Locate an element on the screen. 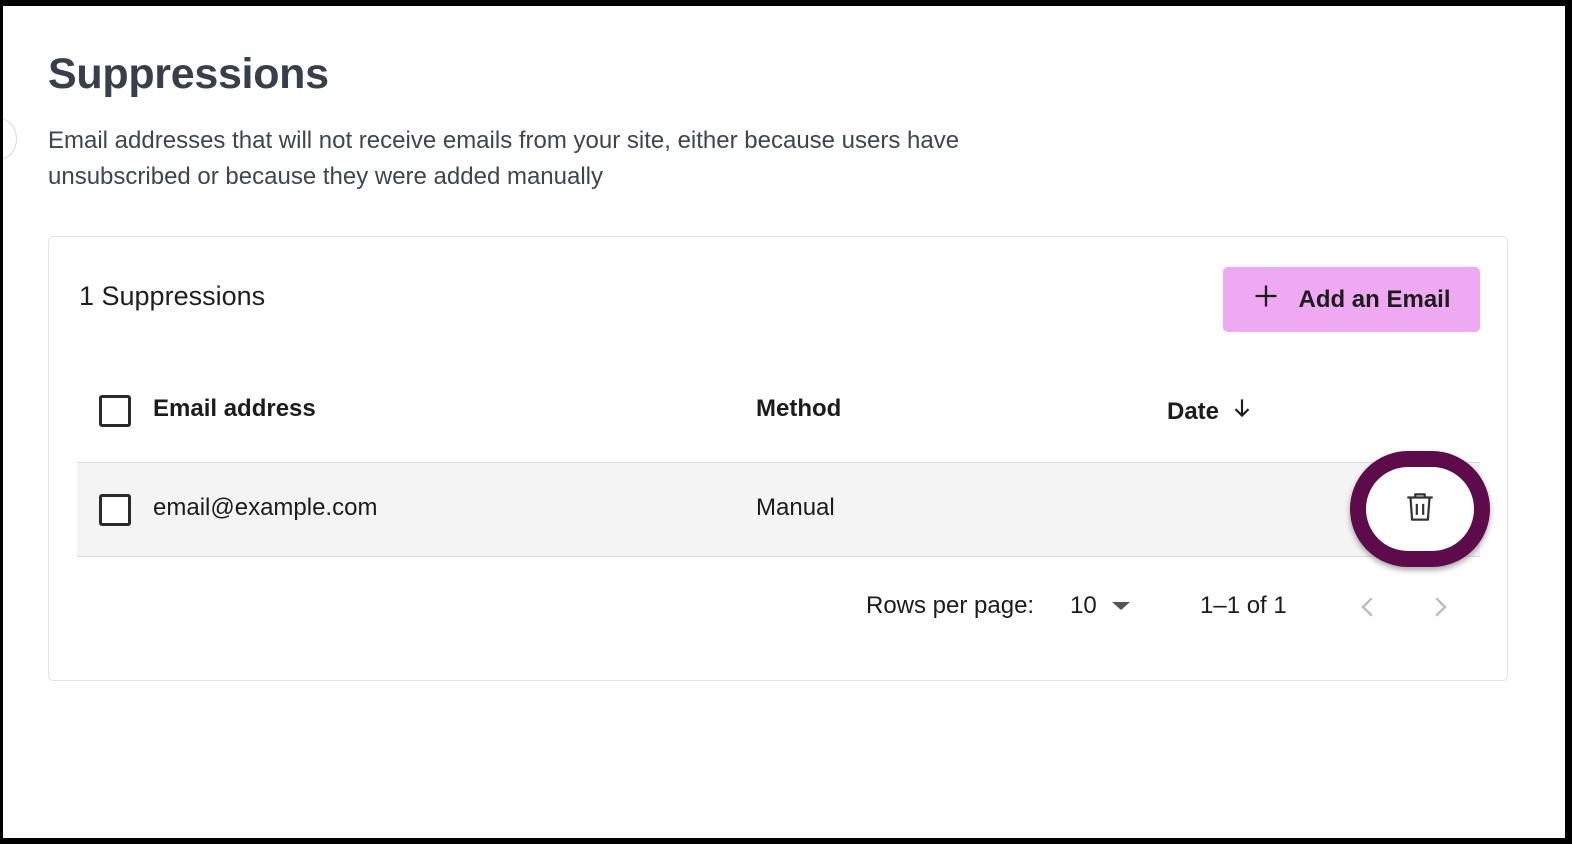 This screenshot has width=1572, height=844. table-row: email@example.com Manual is located at coordinates (783, 509).